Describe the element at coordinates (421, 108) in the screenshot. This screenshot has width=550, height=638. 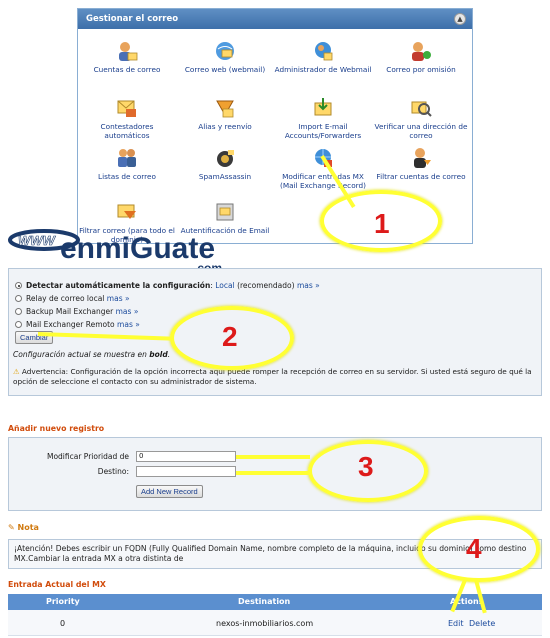
I see `verify-icon` at that location.